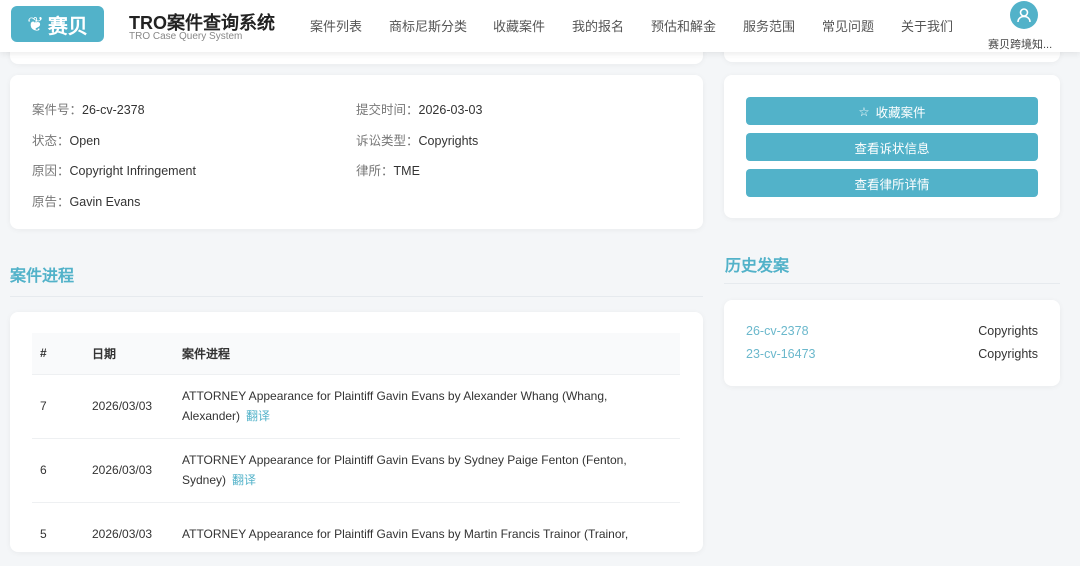  Describe the element at coordinates (388, 171) in the screenshot. I see `law-firm: 律所：TME` at that location.